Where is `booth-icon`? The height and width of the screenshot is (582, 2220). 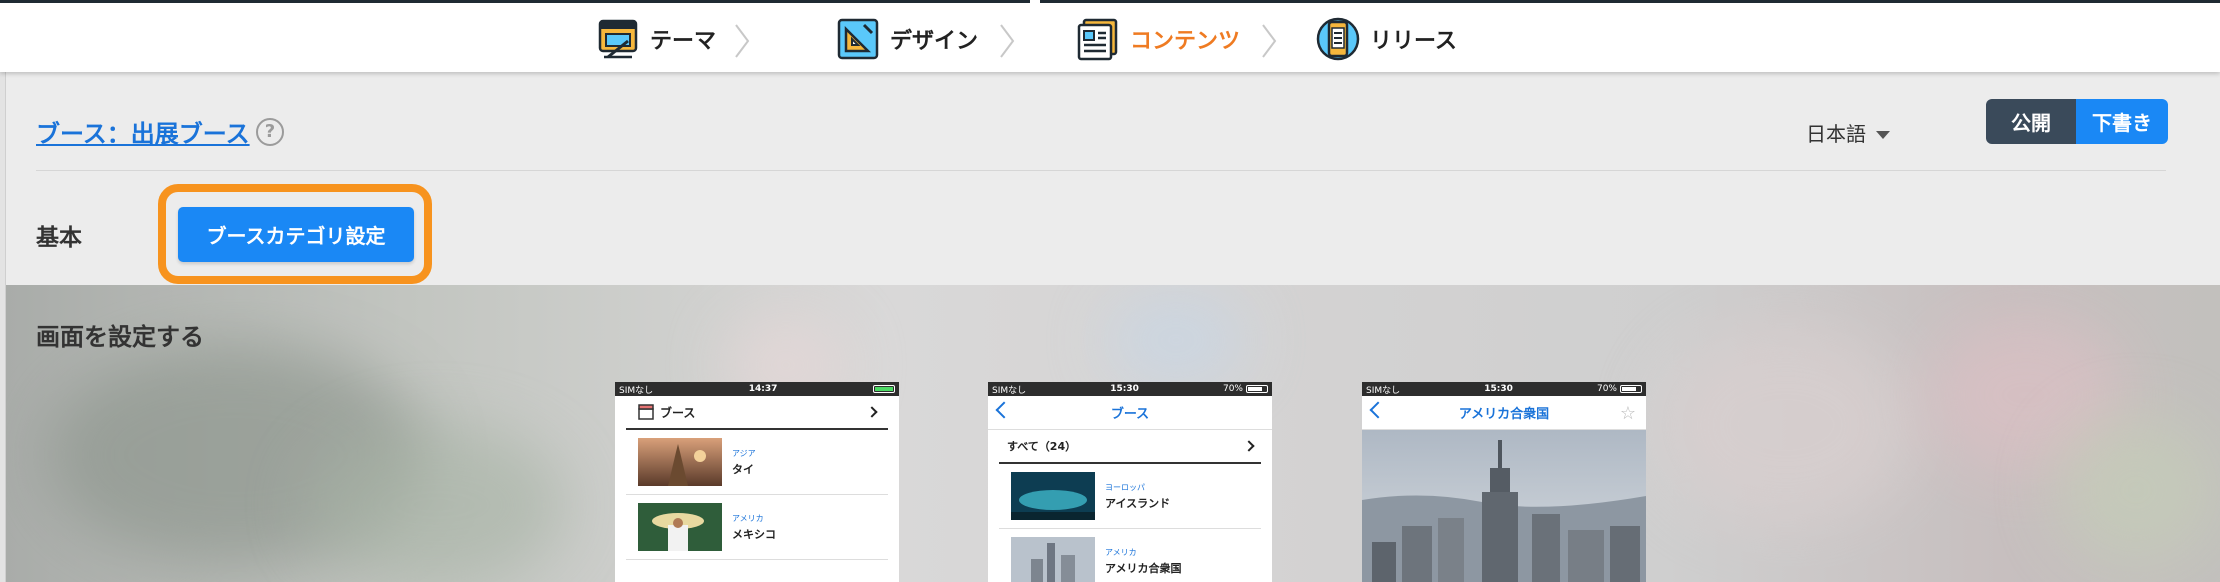 booth-icon is located at coordinates (646, 412).